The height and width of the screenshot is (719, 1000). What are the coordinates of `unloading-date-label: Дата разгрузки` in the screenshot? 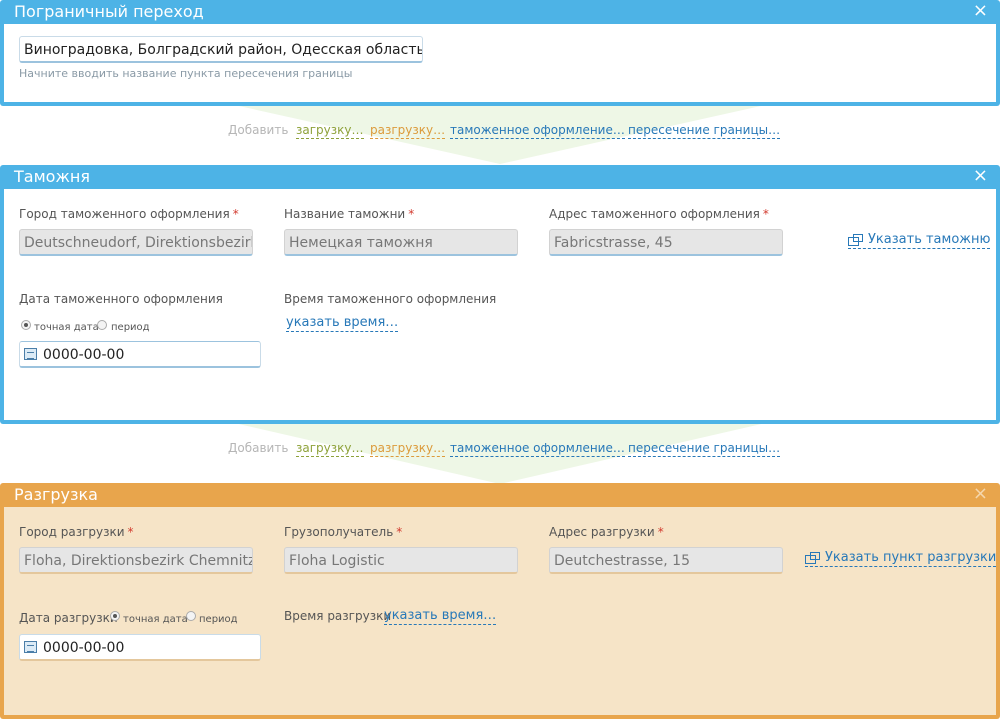 It's located at (68, 618).